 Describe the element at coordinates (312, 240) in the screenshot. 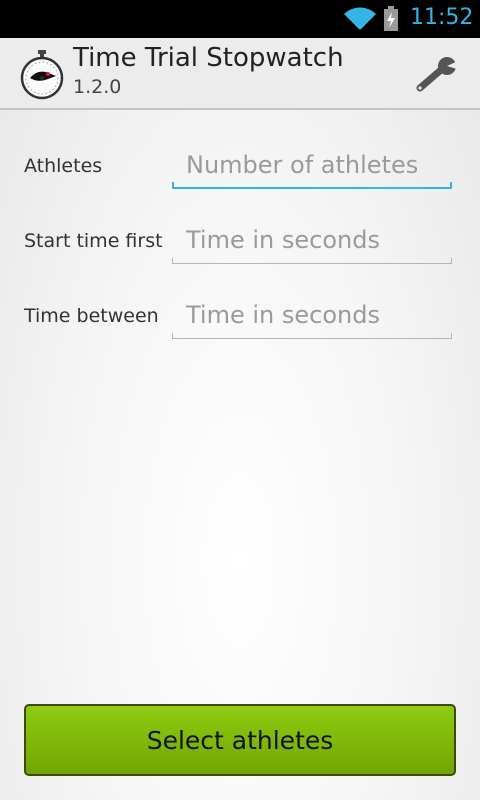

I see `start-time-first-input` at that location.